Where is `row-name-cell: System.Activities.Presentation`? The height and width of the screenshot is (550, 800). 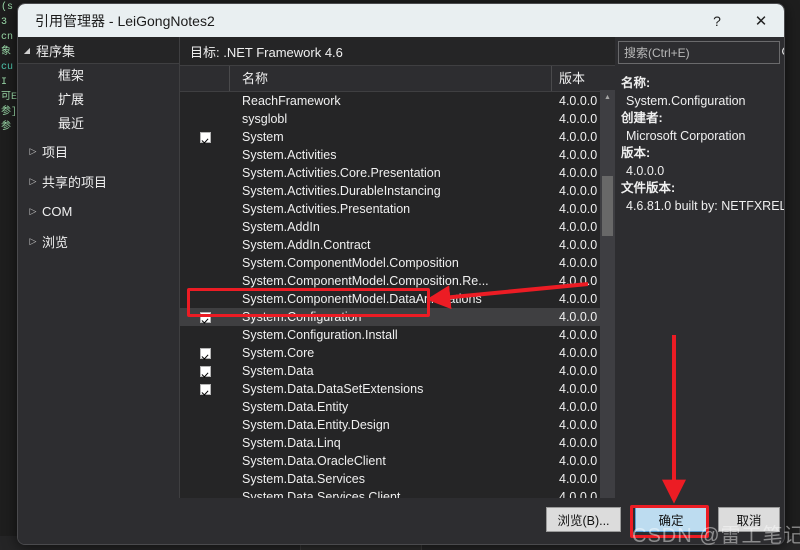
row-name-cell: System.Activities.Presentation is located at coordinates (326, 209).